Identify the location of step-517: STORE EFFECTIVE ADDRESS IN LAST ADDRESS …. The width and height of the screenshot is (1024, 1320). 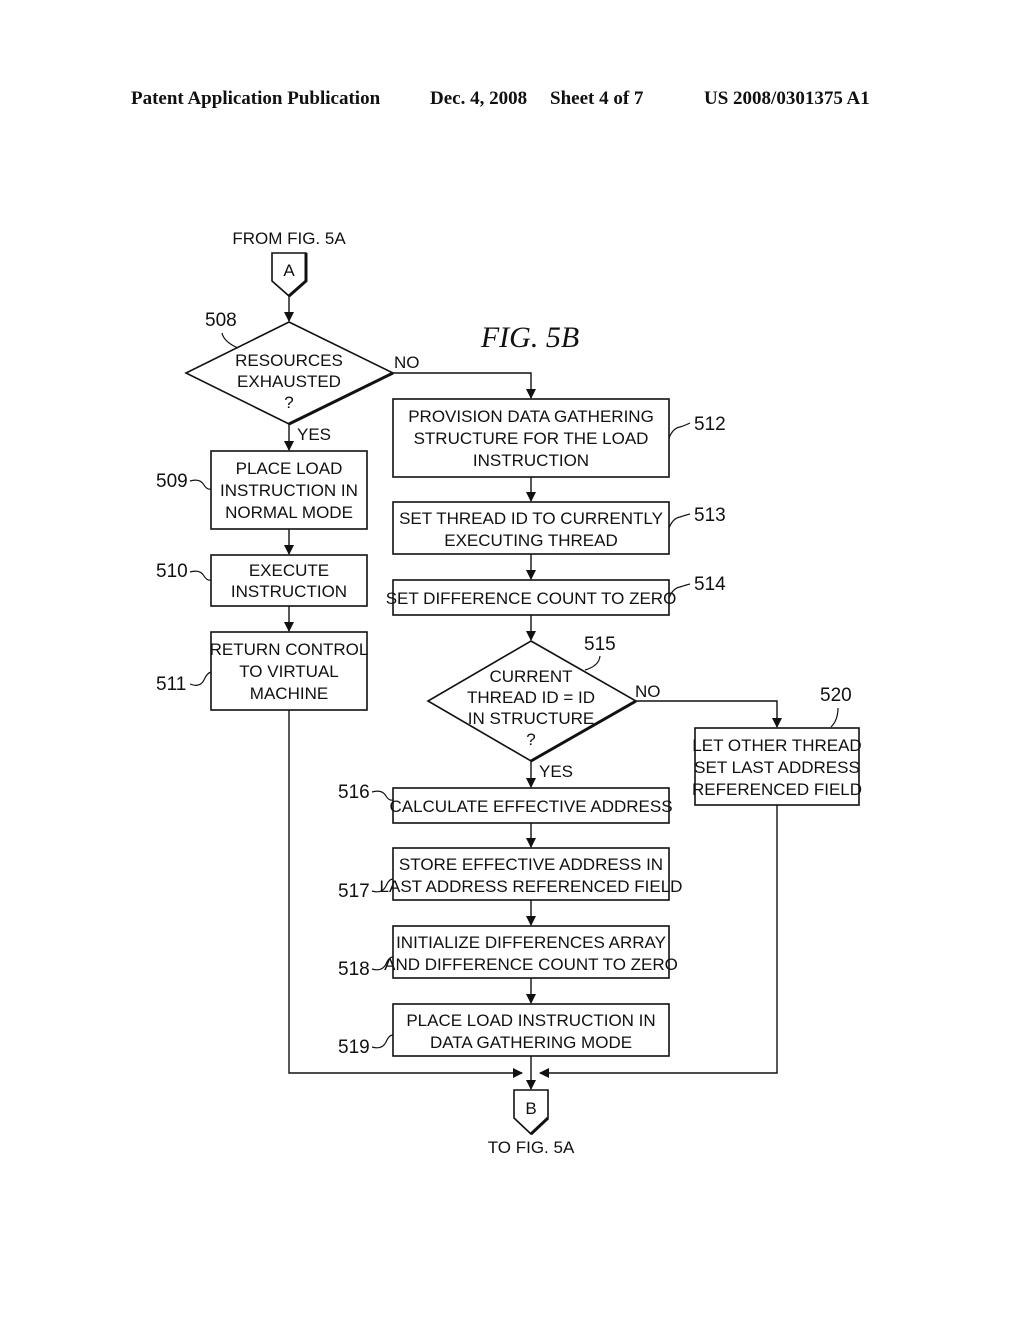
(531, 874).